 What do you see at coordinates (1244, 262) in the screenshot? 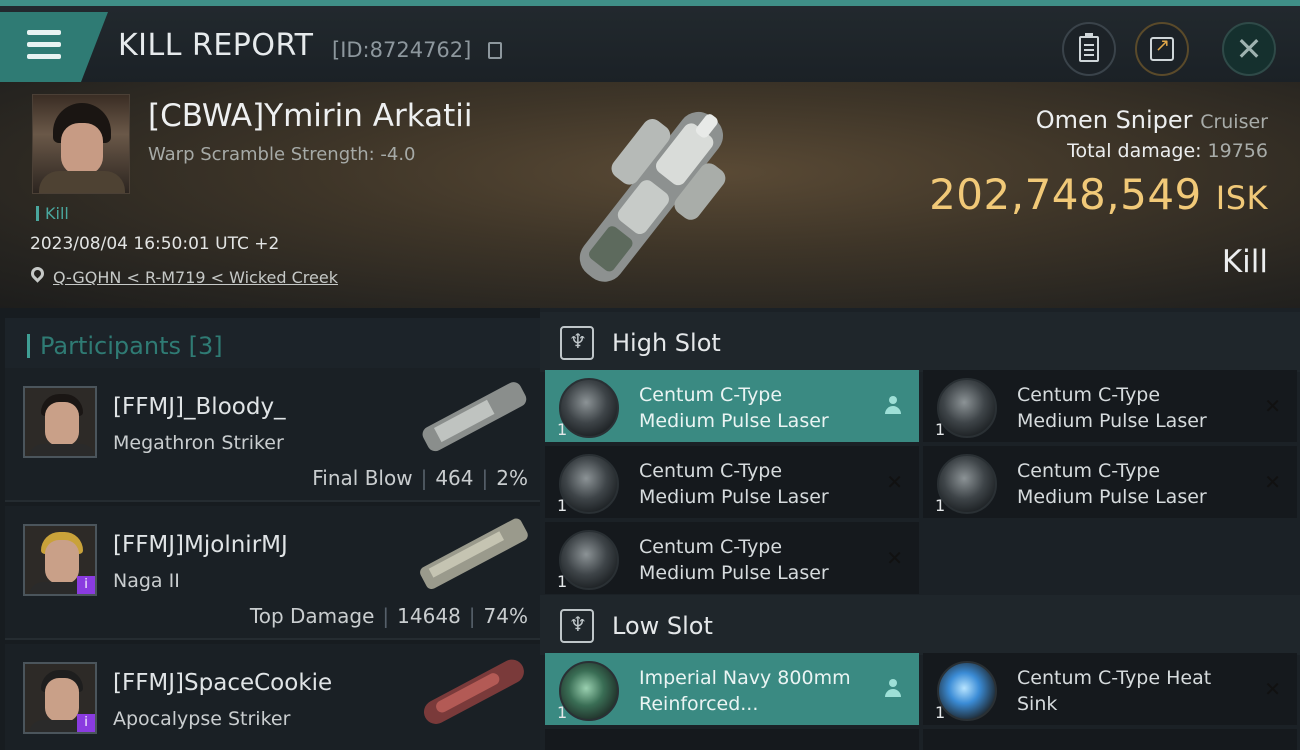
I see `kill-result: Kill` at bounding box center [1244, 262].